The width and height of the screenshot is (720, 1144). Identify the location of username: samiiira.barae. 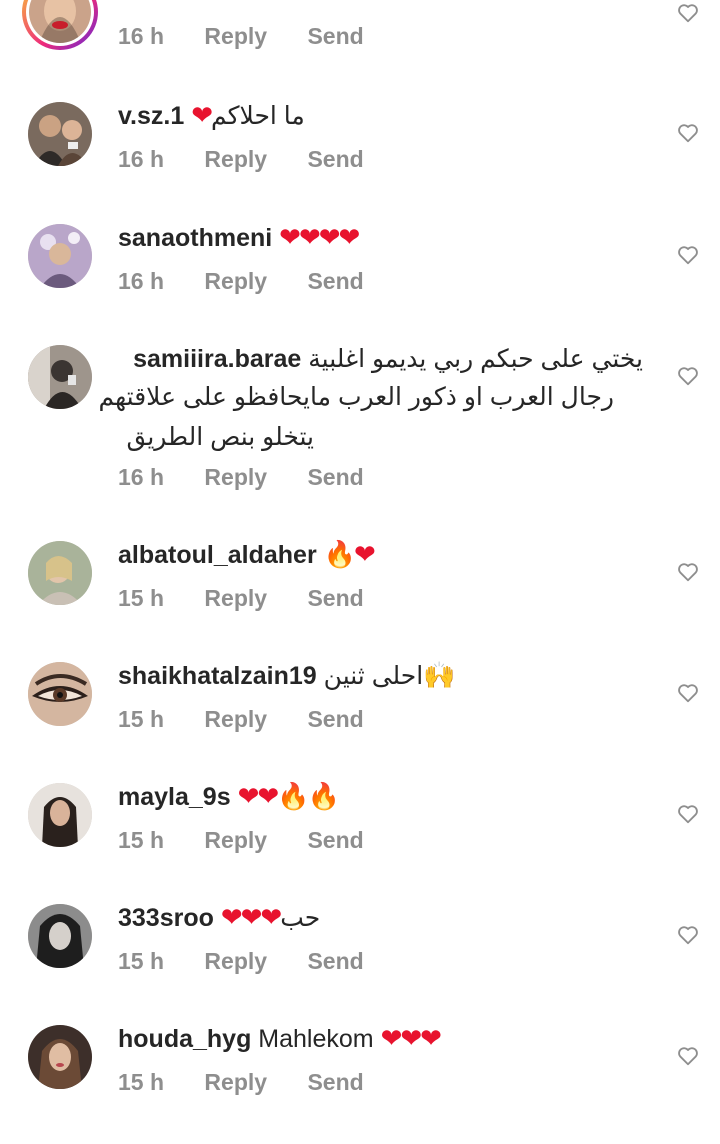
(217, 359).